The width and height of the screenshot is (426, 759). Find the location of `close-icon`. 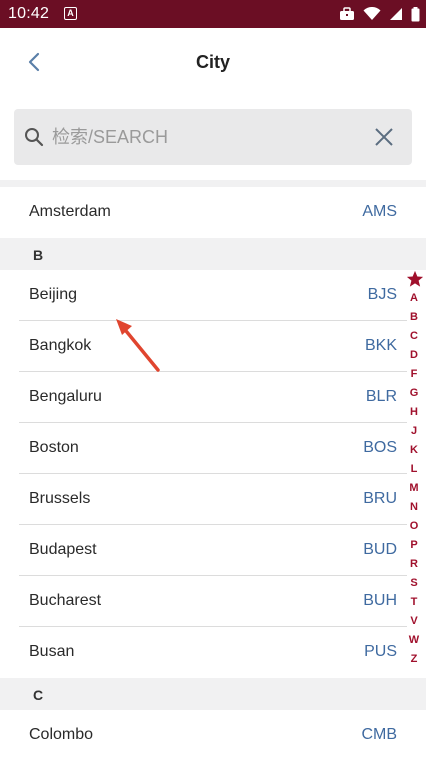

close-icon is located at coordinates (384, 137).